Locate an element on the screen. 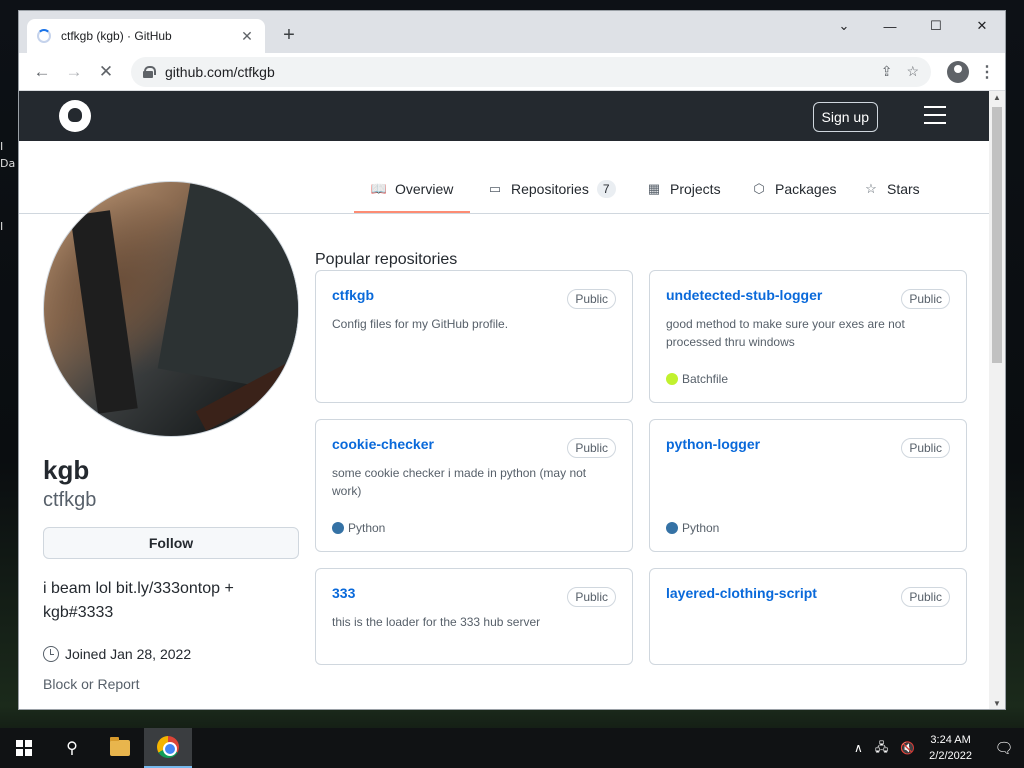 The width and height of the screenshot is (1024, 768). new-tab-button: + is located at coordinates (289, 35).